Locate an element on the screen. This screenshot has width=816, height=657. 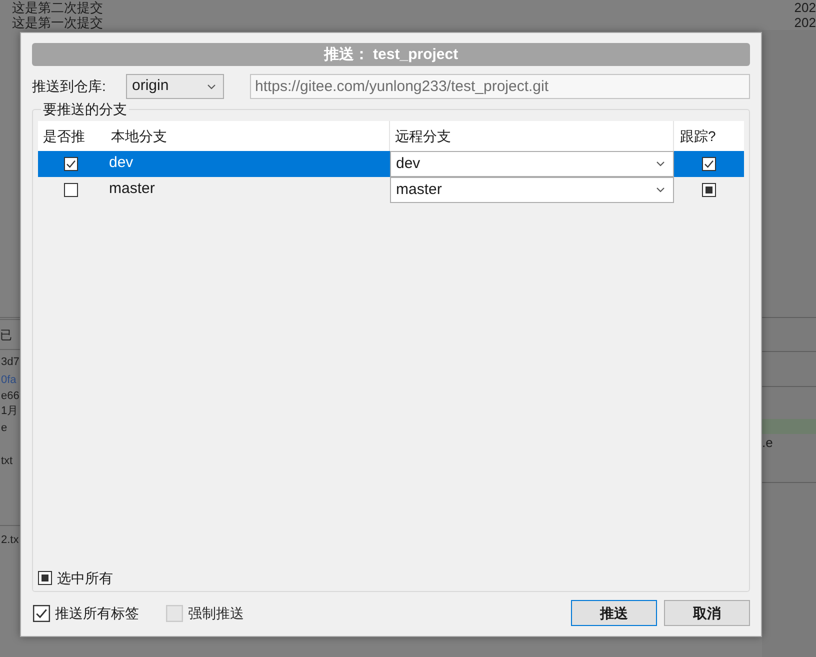
dialog-title: 推送： test_project is located at coordinates (391, 54).